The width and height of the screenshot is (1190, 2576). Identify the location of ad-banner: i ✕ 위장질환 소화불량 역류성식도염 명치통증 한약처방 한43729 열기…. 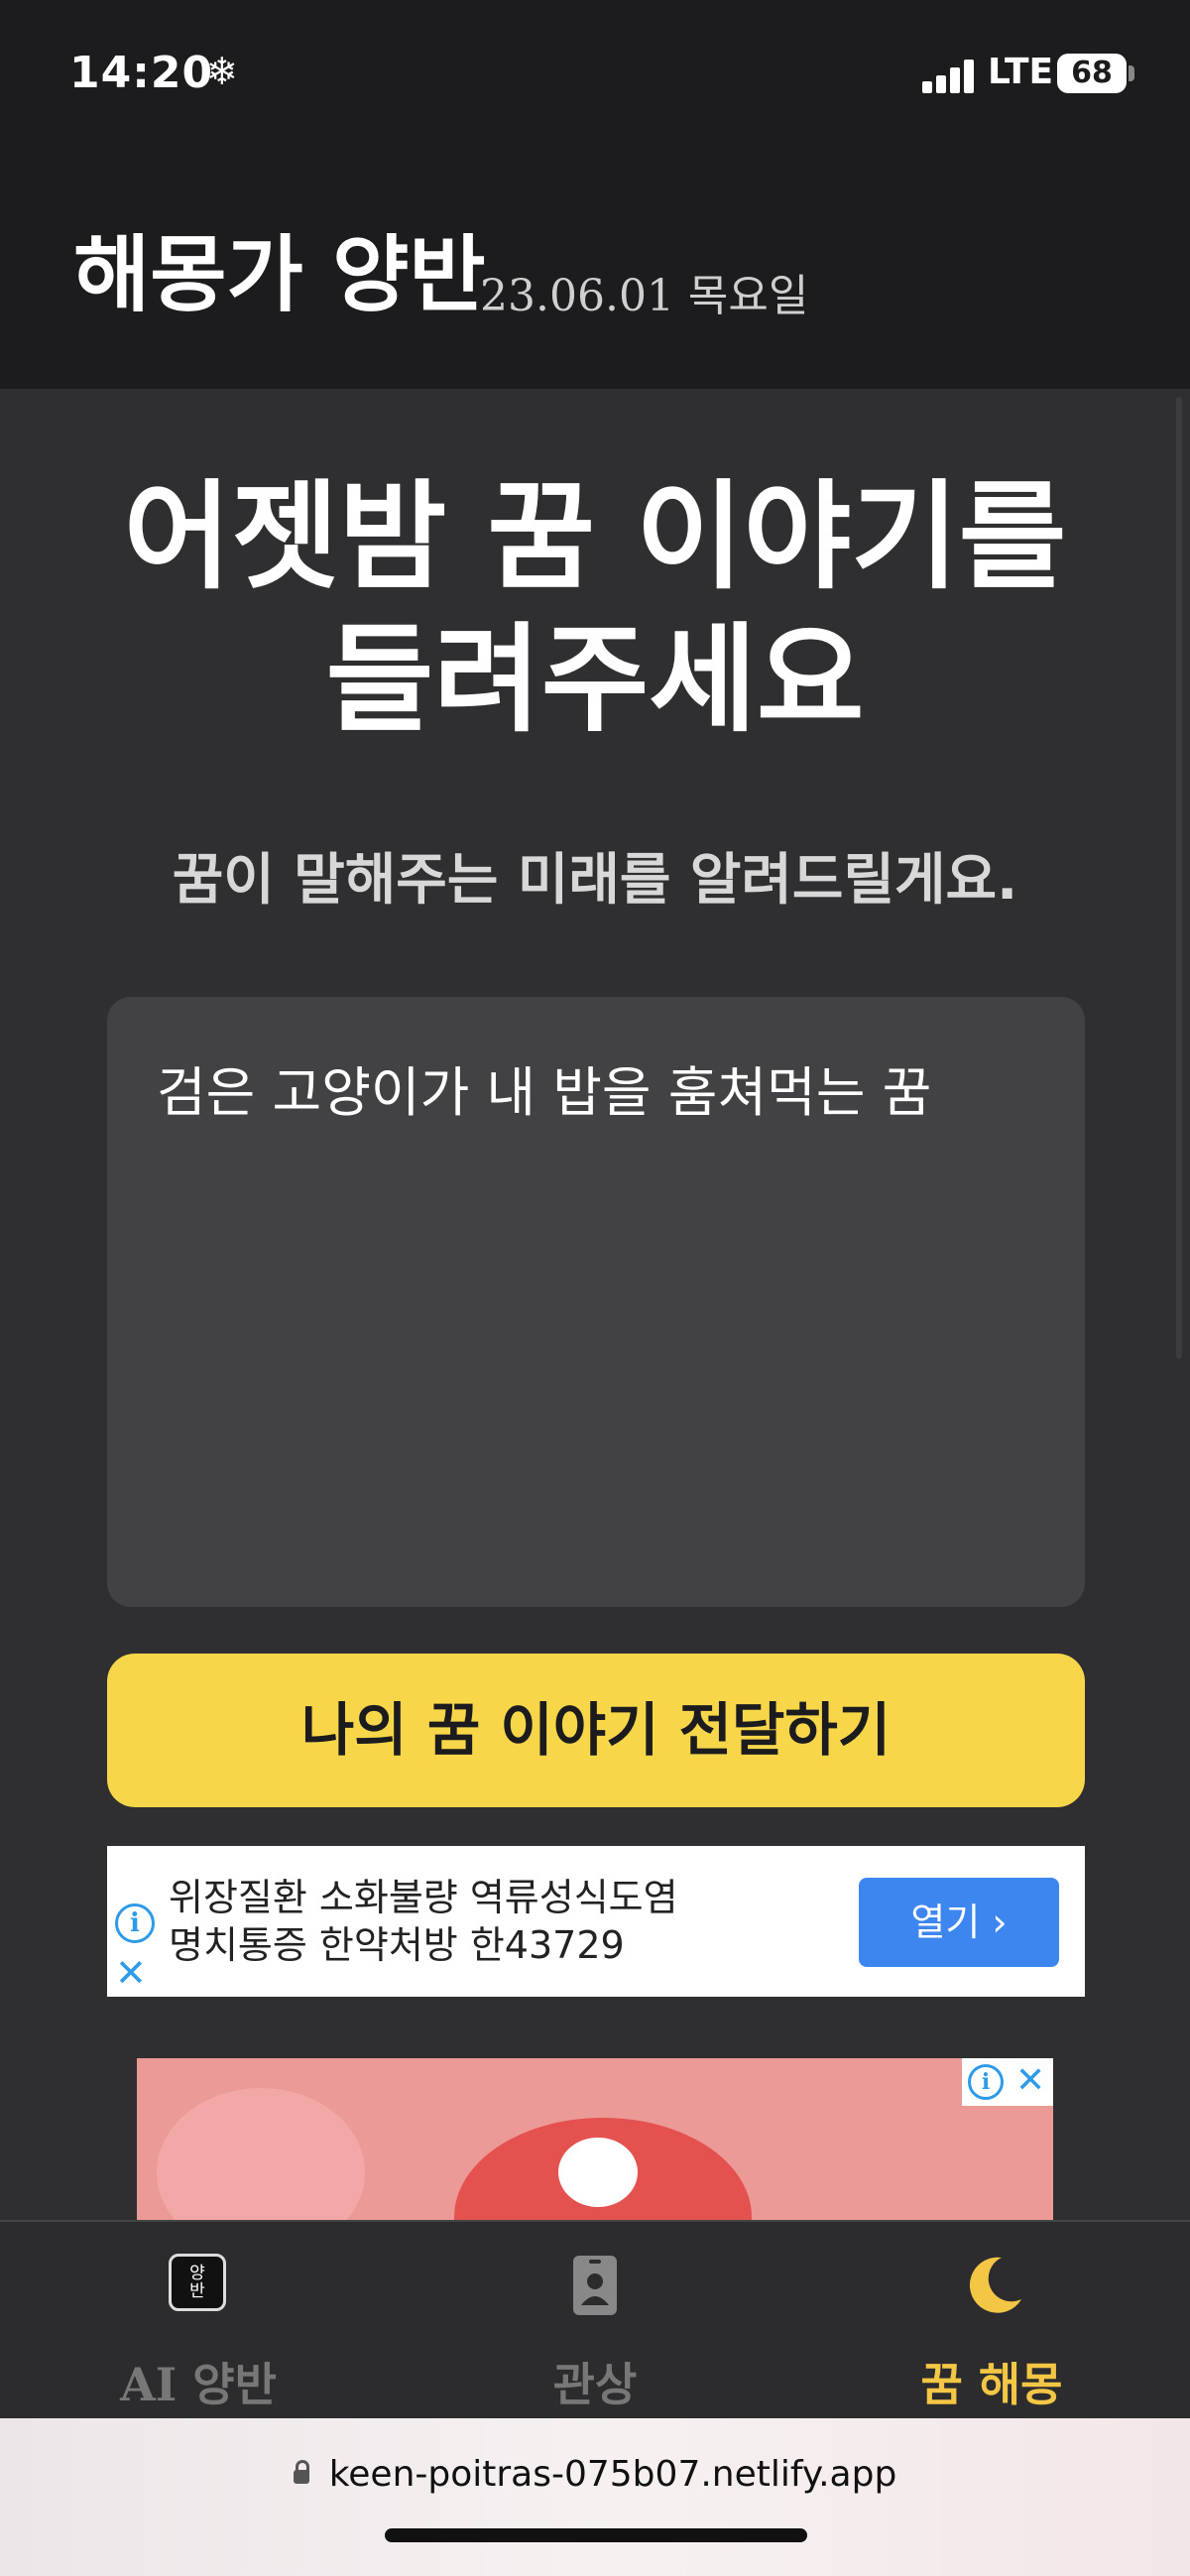
(596, 1921).